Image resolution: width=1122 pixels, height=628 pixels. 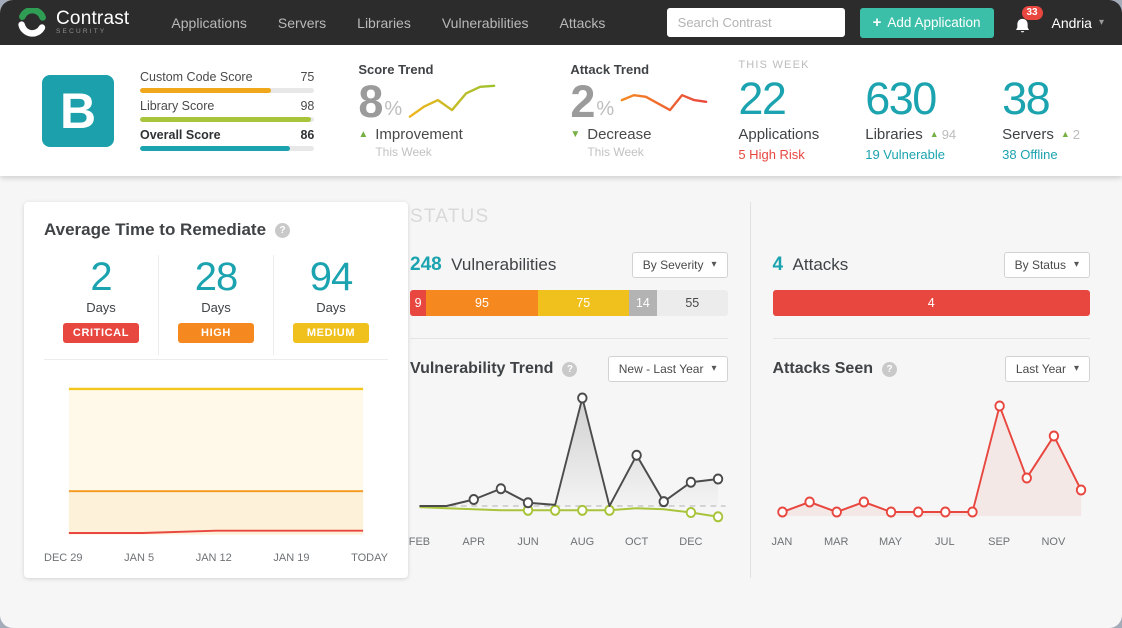 I want to click on x-axis-label: JUN, so click(x=528, y=542).